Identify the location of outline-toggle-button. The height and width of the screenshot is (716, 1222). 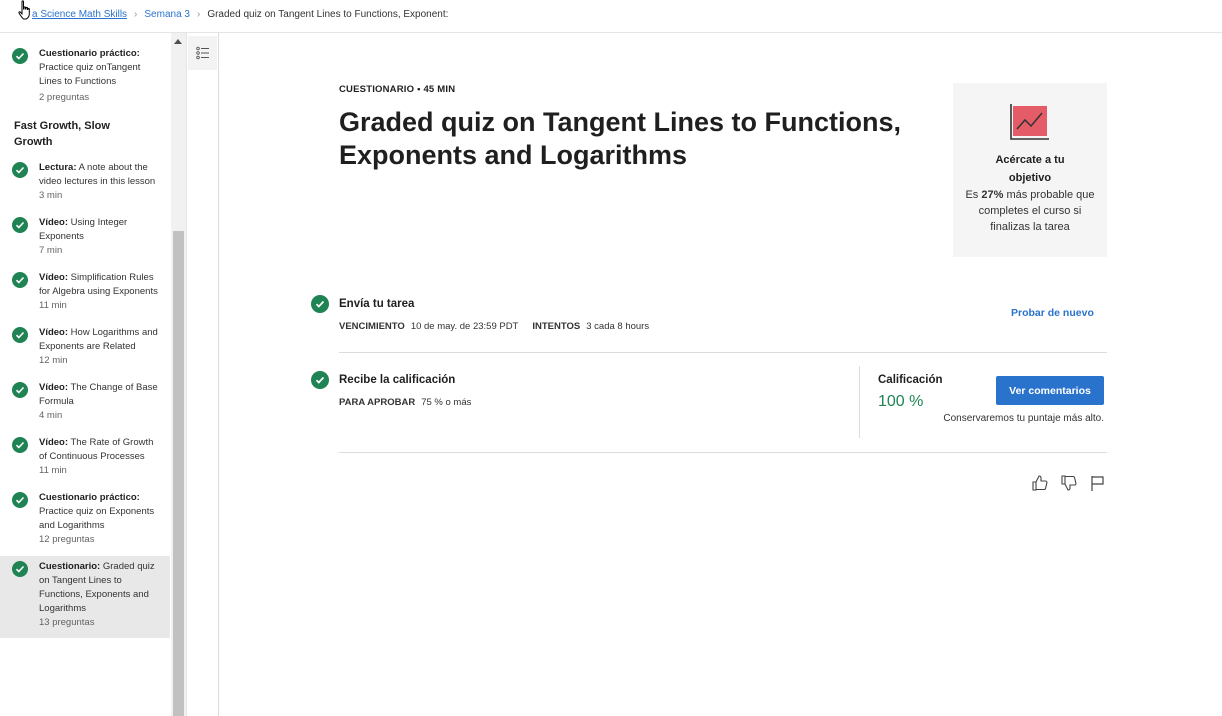
(202, 53).